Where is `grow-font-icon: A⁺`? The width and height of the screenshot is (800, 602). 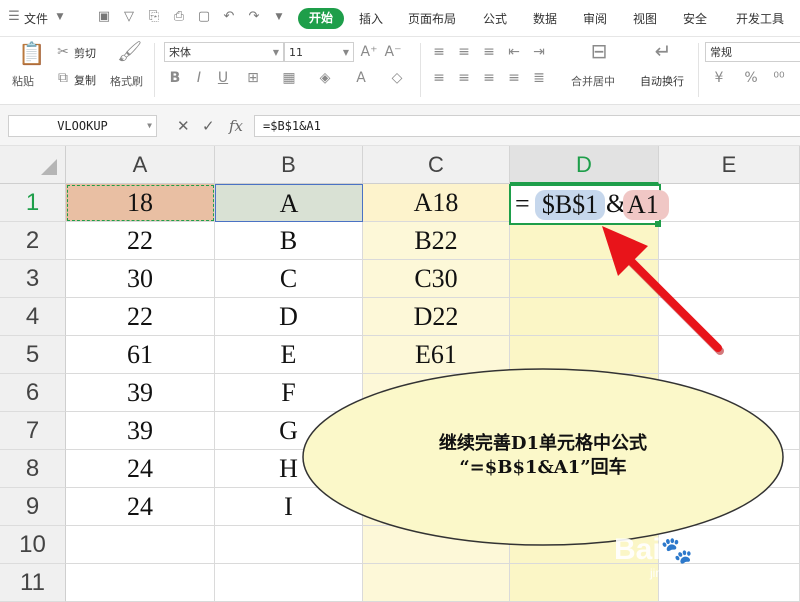
grow-font-icon: A⁺ is located at coordinates (369, 52).